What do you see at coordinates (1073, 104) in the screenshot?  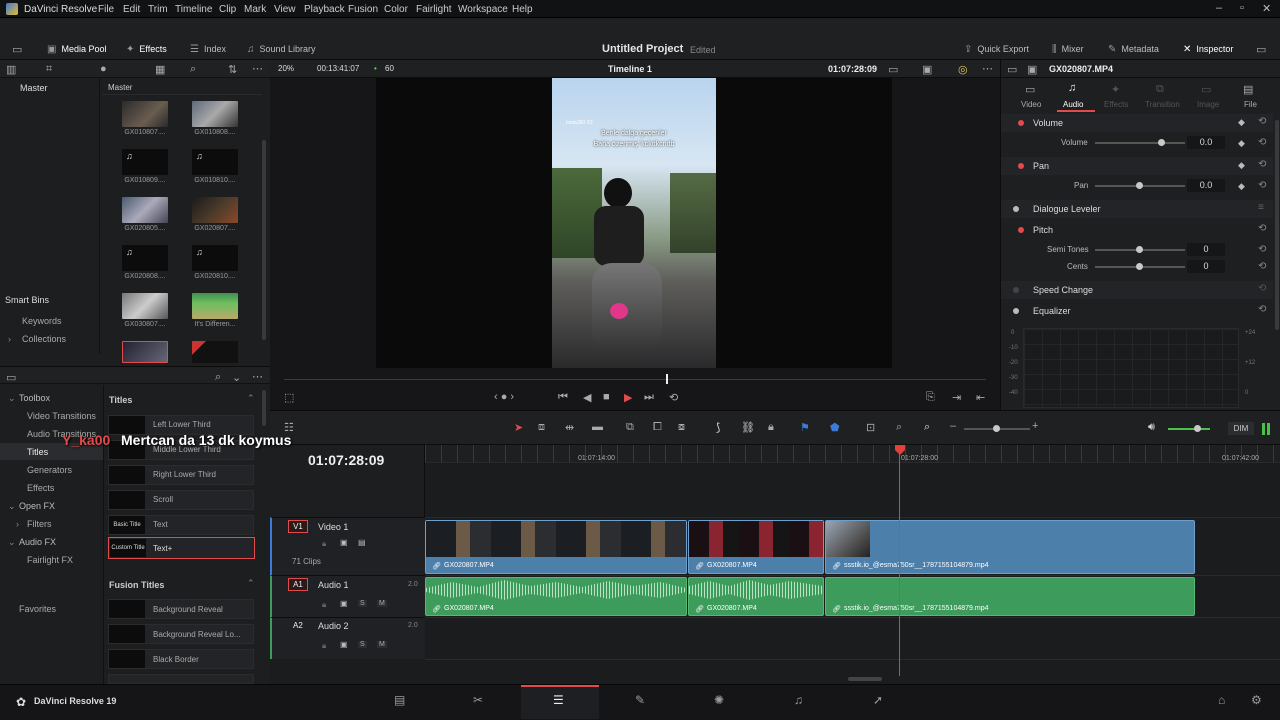 I see `tab-audio: Audio` at bounding box center [1073, 104].